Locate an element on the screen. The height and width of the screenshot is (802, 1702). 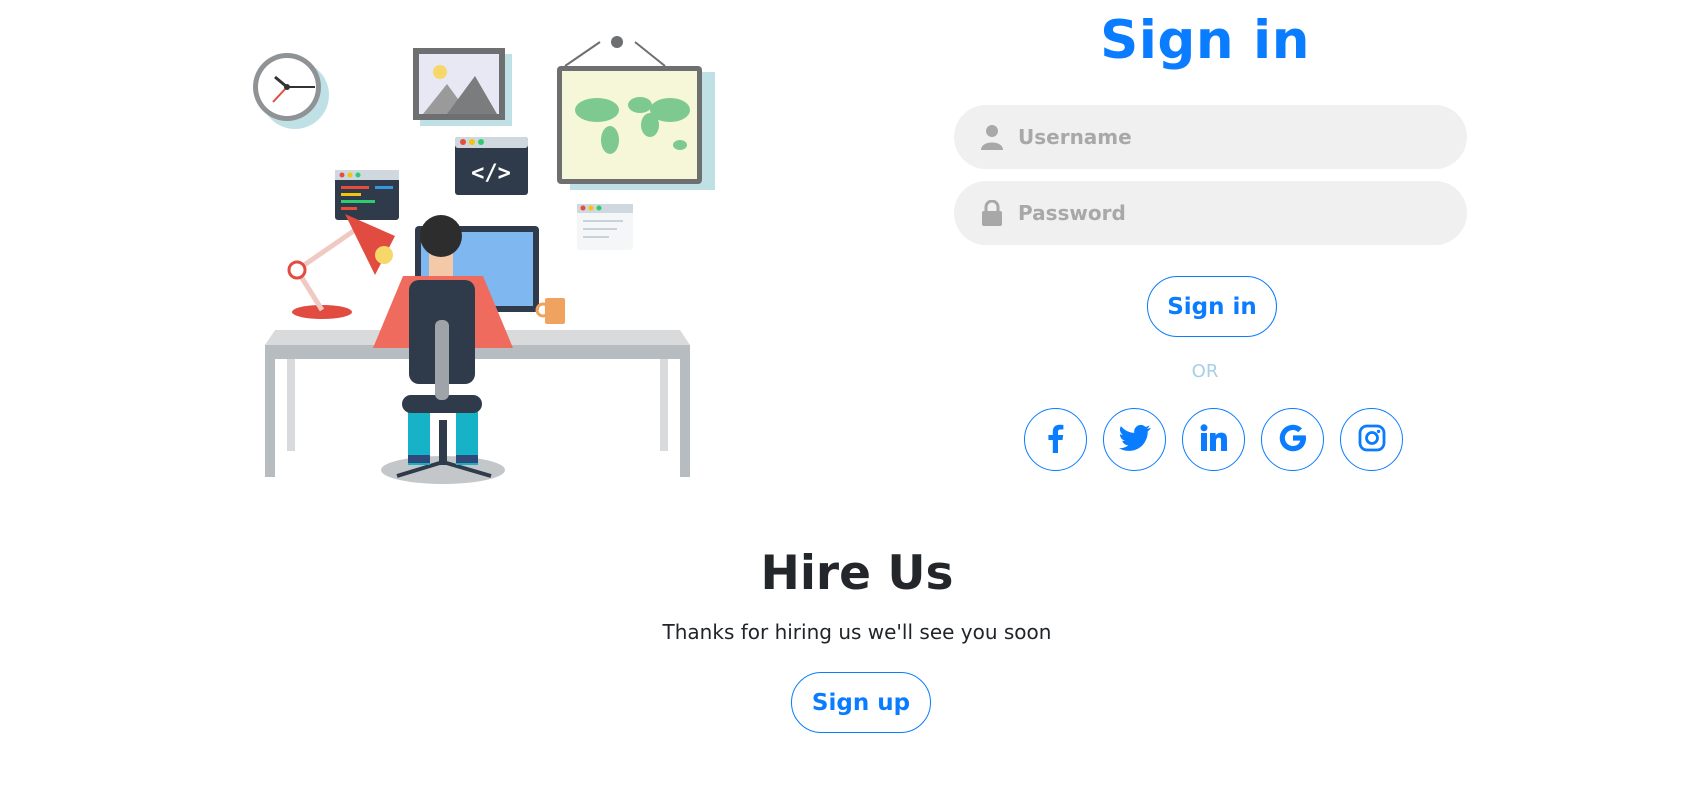
picture-frame-icon is located at coordinates (462, 87).